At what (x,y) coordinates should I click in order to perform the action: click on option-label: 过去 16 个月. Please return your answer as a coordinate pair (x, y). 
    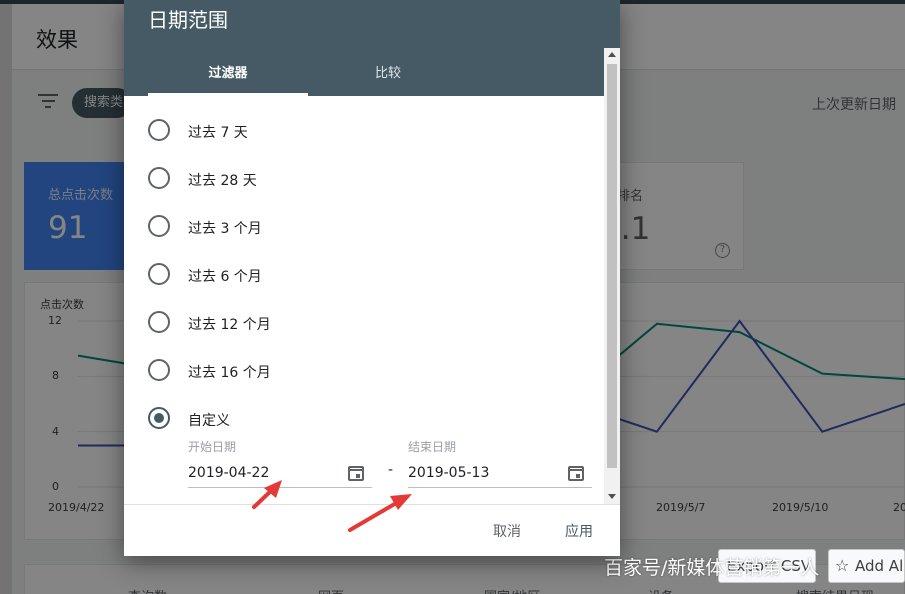
    Looking at the image, I should click on (229, 373).